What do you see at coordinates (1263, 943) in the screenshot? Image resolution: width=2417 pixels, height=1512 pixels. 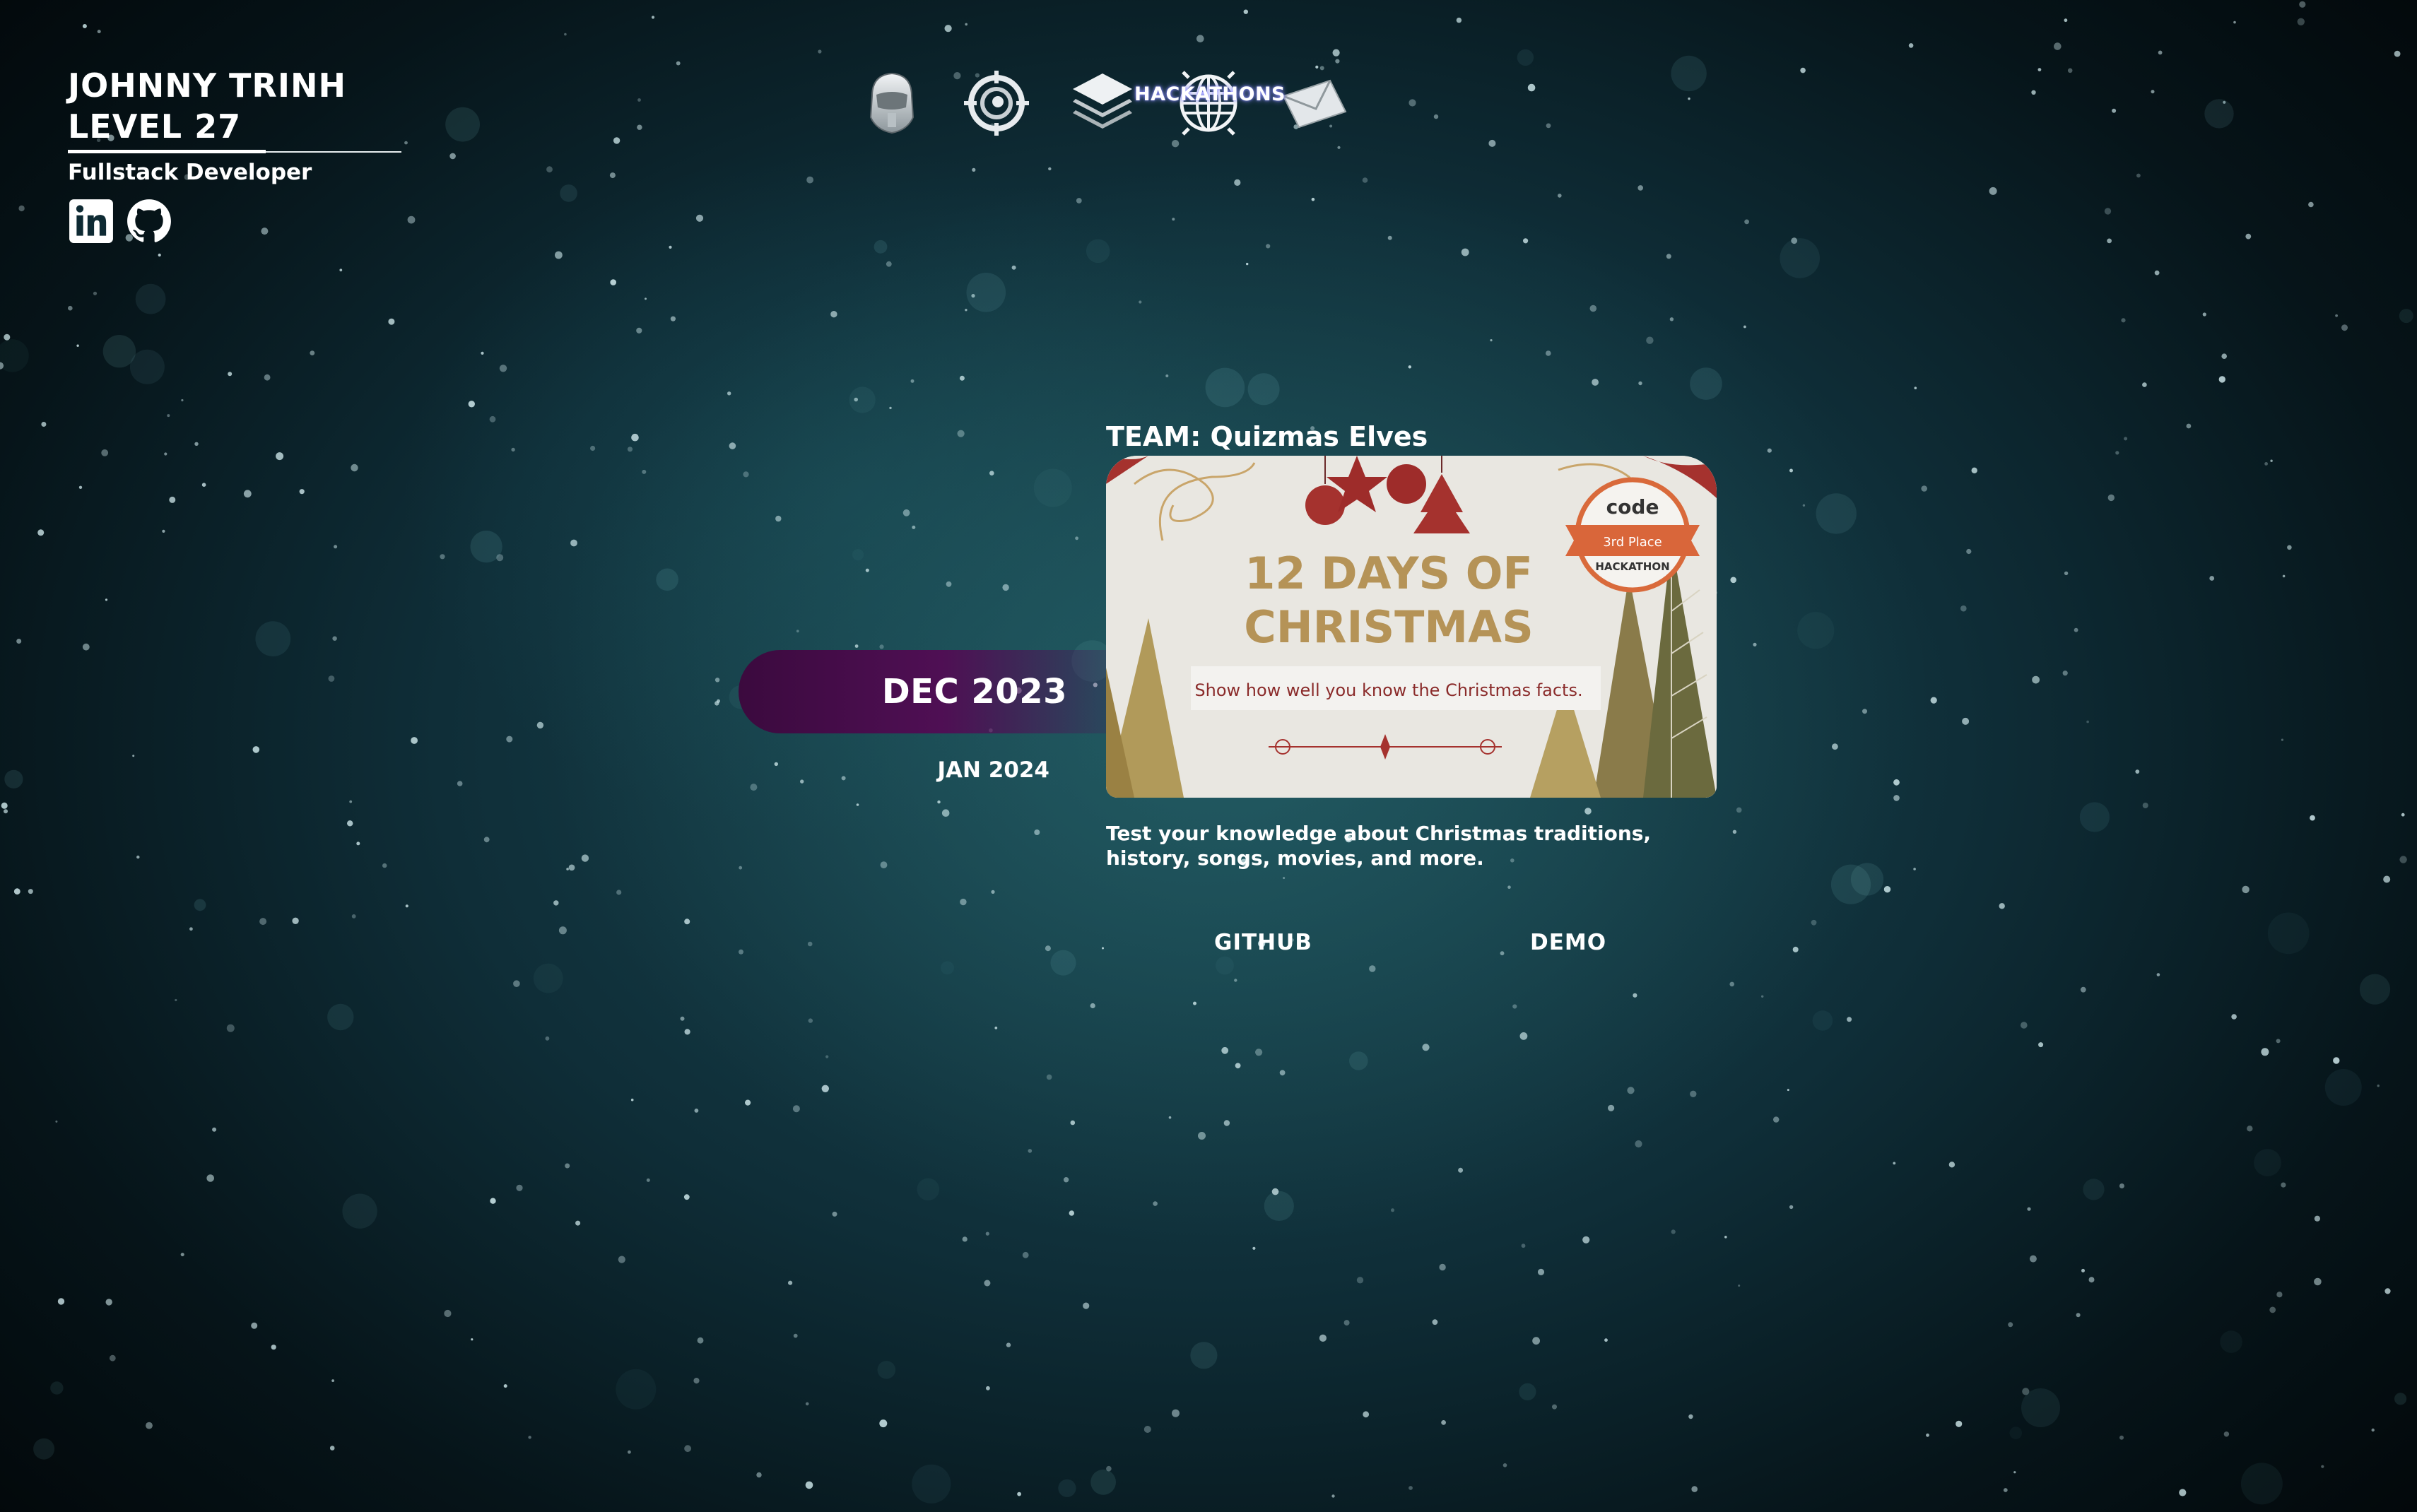 I see `github-button: GITHUB` at bounding box center [1263, 943].